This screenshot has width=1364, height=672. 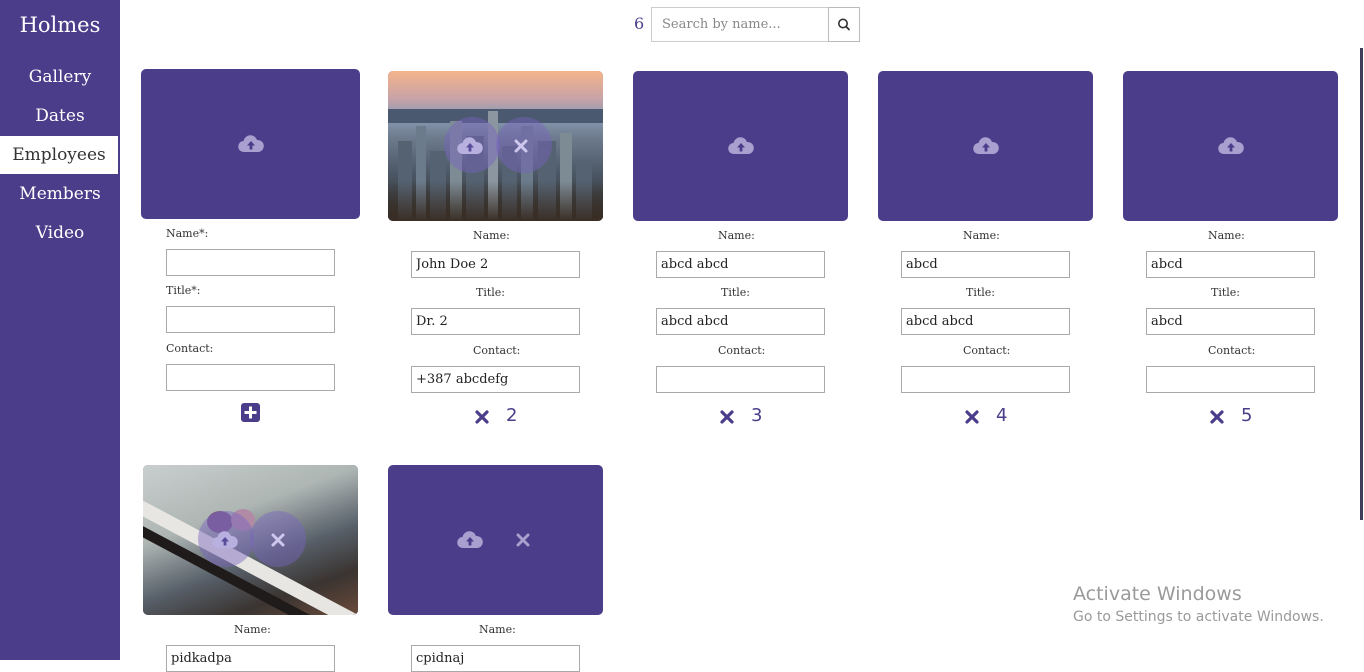 What do you see at coordinates (60, 116) in the screenshot?
I see `nav-item-dates: Dates` at bounding box center [60, 116].